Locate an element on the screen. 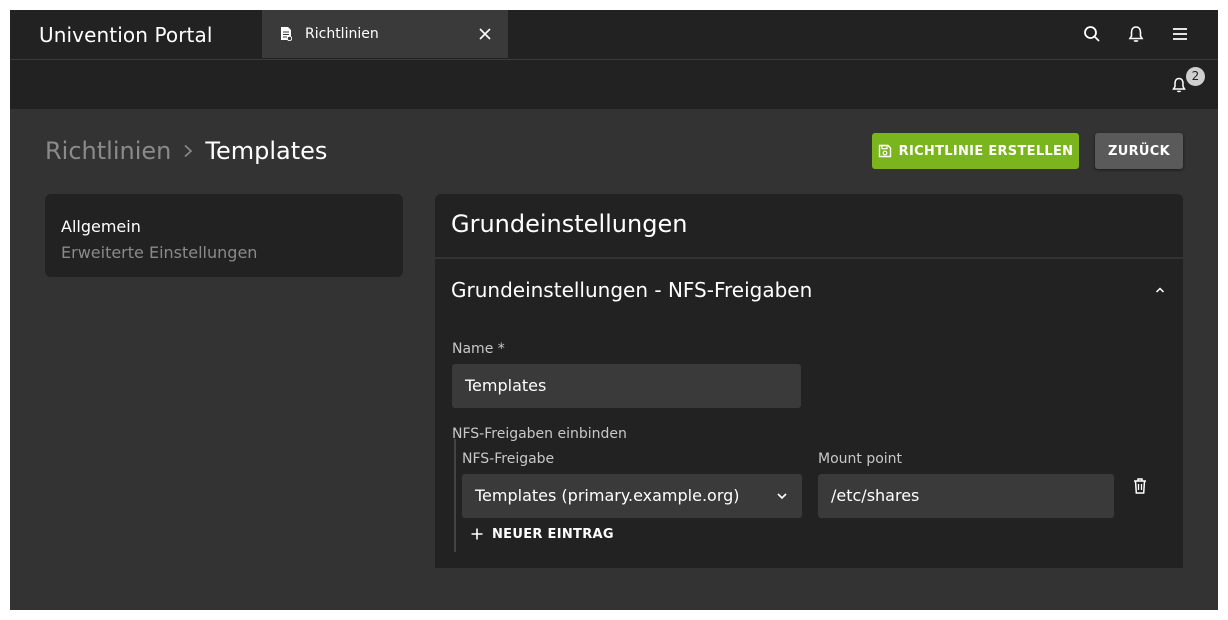 The width and height of the screenshot is (1228, 620). create-policy-label: RICHTLINIE ERSTELLEN is located at coordinates (986, 151).